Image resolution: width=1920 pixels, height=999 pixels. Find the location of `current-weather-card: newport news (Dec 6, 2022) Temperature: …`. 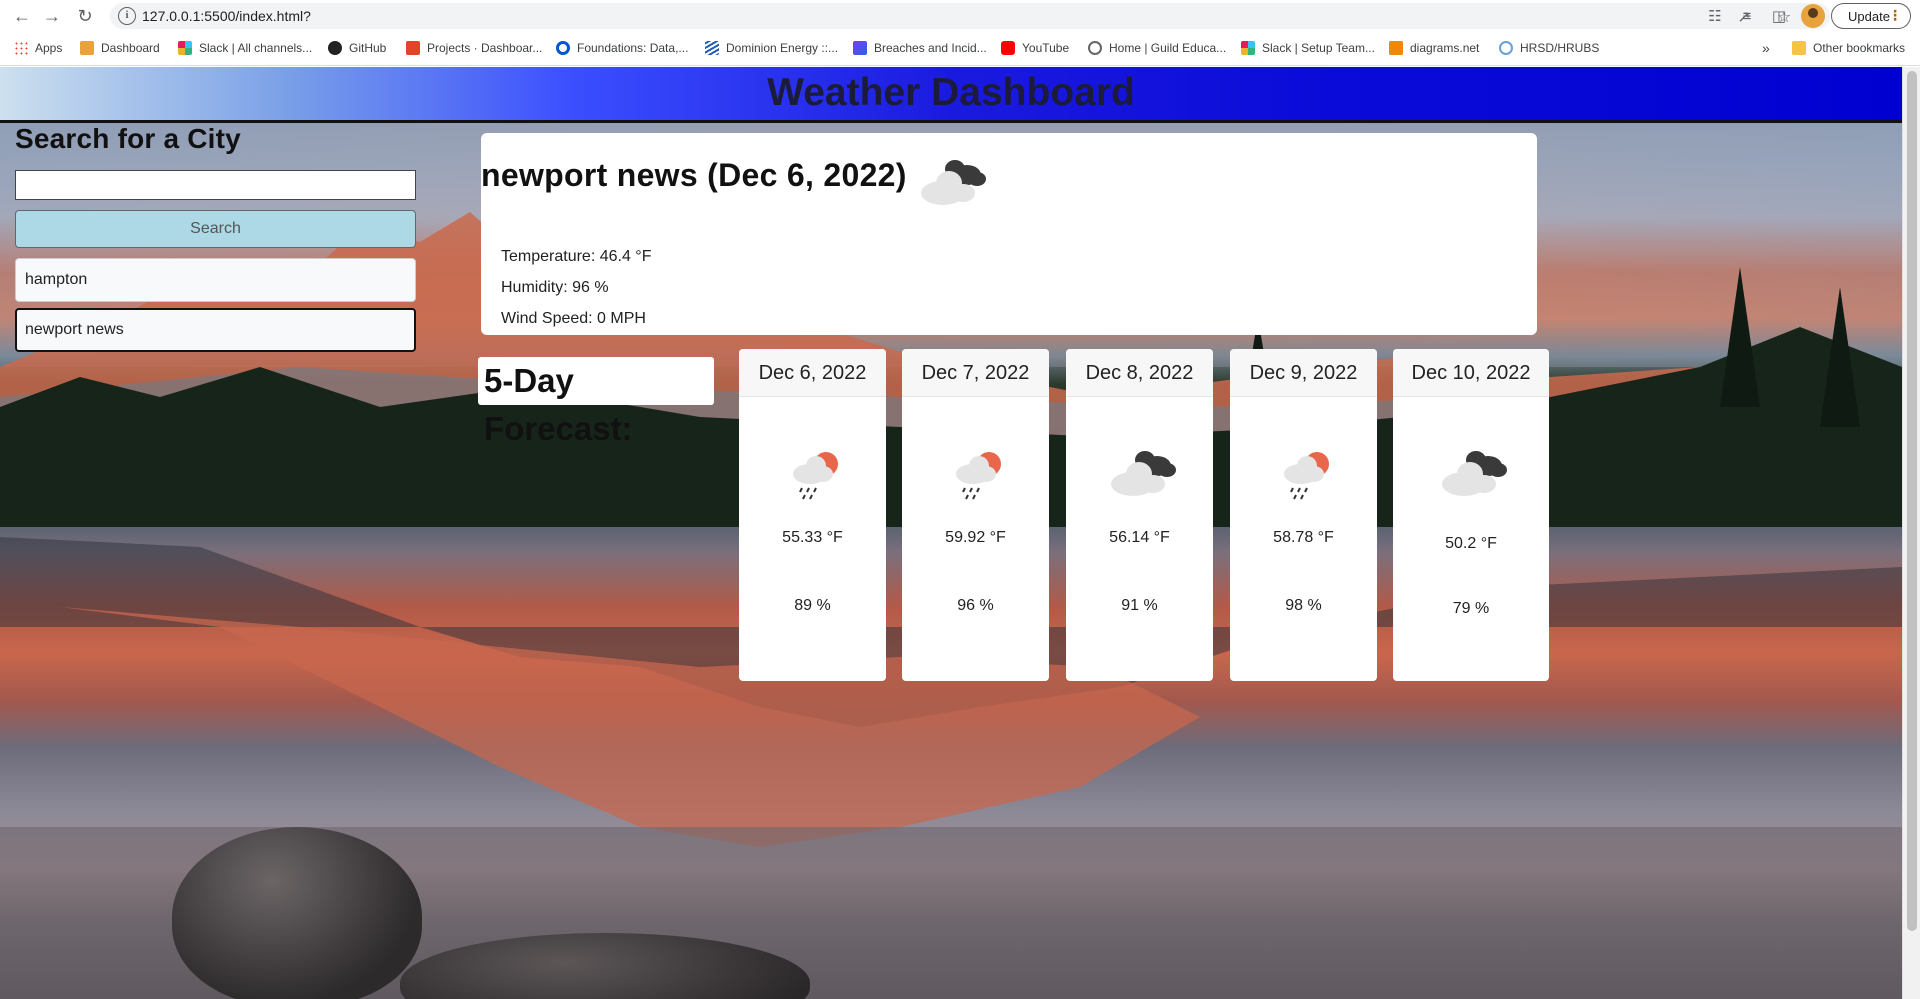

current-weather-card: newport news (Dec 6, 2022) Temperature: … is located at coordinates (1009, 234).